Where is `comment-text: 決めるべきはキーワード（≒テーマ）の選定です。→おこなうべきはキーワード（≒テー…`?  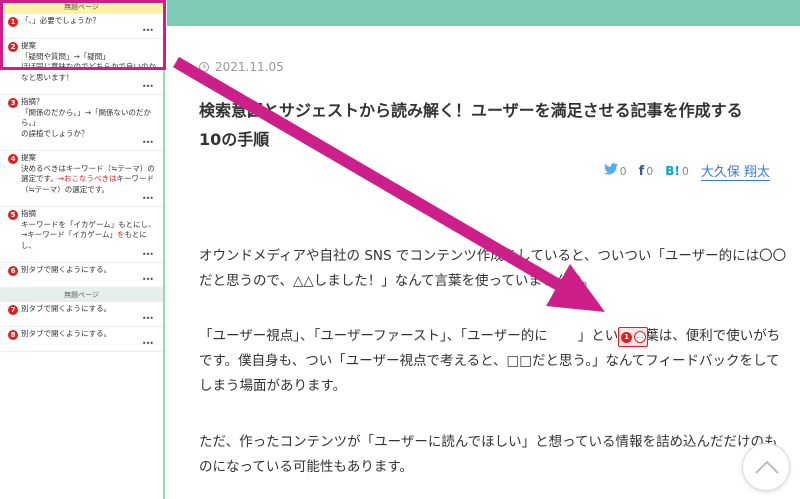
comment-text: 決めるべきはキーワード（≒テーマ）の選定です。→おこなうべきはキーワード（≒テー… is located at coordinates (89, 180).